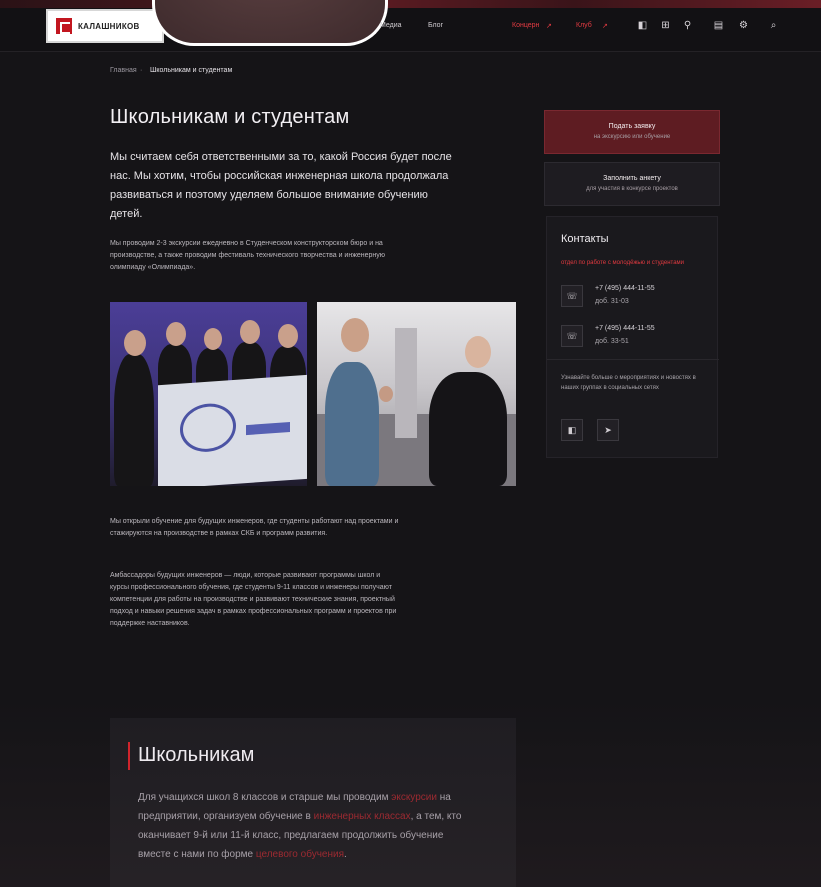 This screenshot has height=887, width=821. Describe the element at coordinates (391, 25) in the screenshot. I see `nav-item-media: Медиа` at that location.